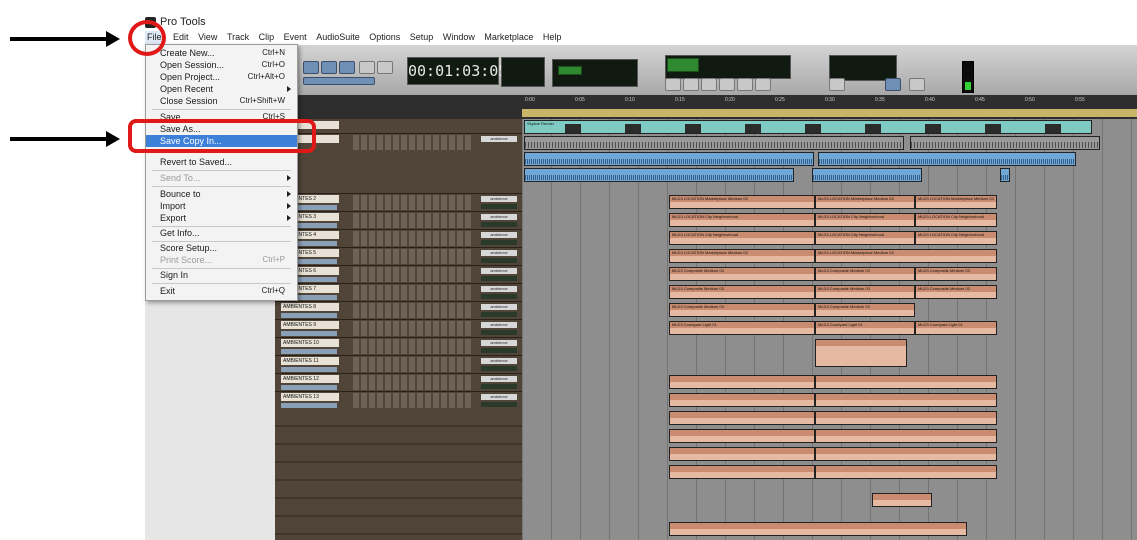 Image resolution: width=1137 pixels, height=540 pixels. Describe the element at coordinates (673, 84) in the screenshot. I see `rewind-button` at that location.